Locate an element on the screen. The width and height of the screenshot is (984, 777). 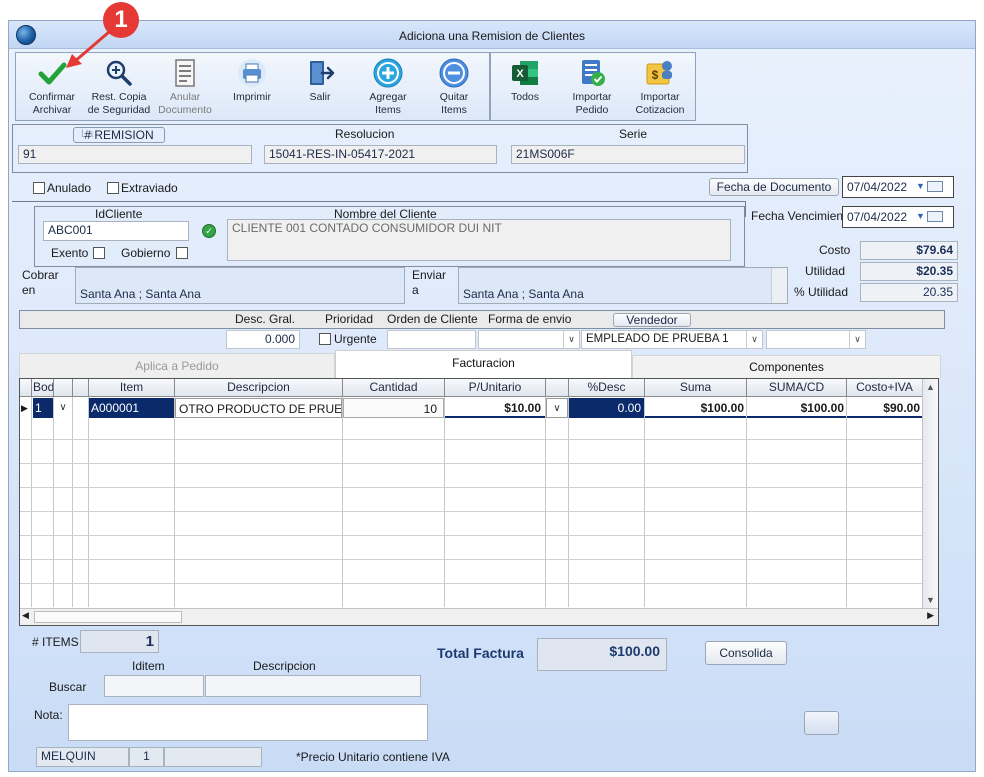
fecha-vencimiento-value: 07/04/2022 is located at coordinates (877, 217).